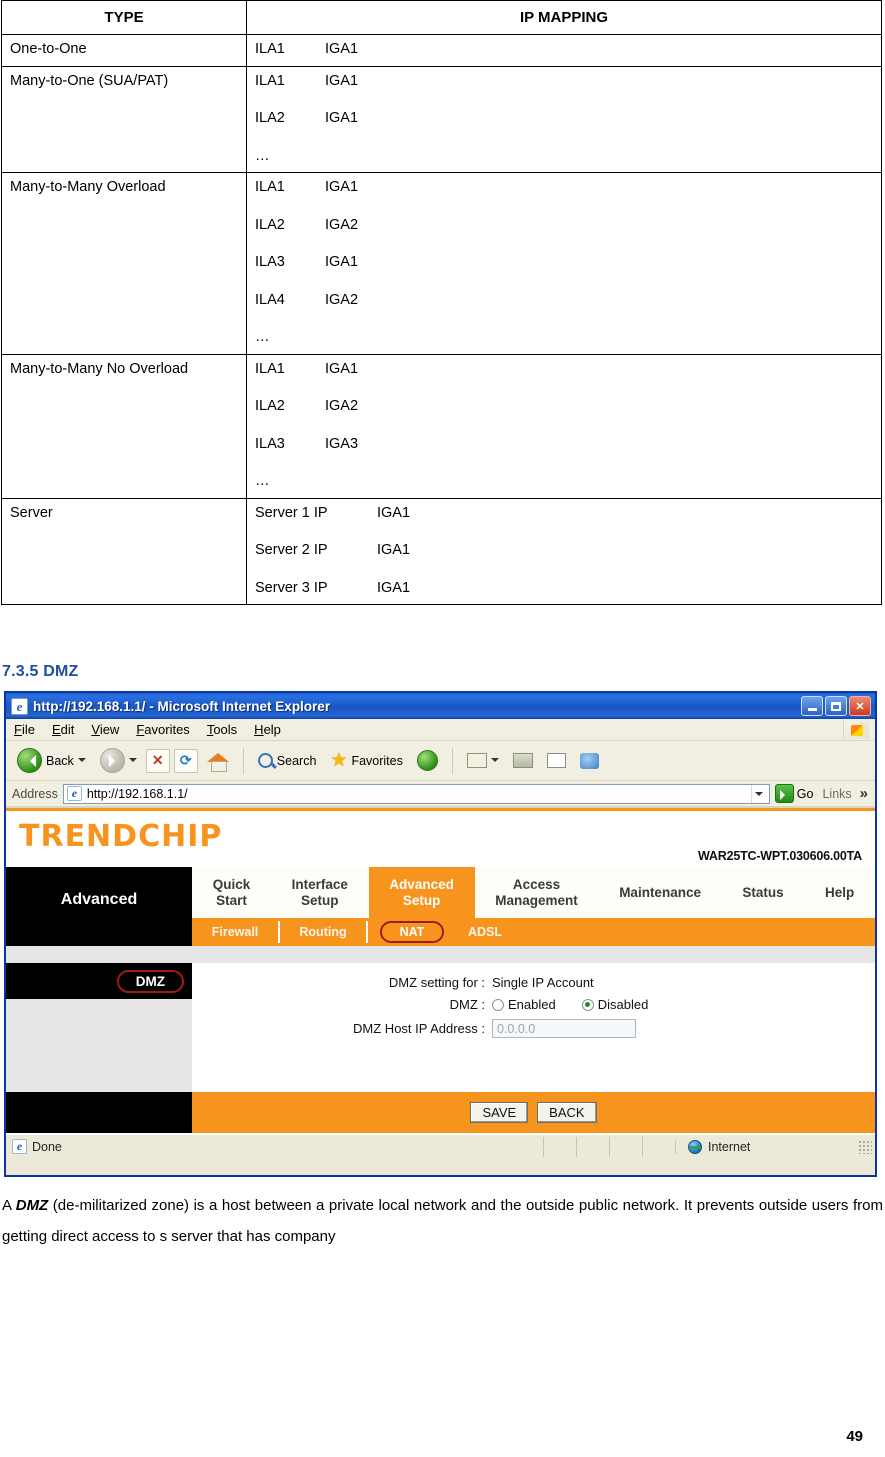 This screenshot has width=885, height=1457. I want to click on nav-tab-maintenance: Maintenance, so click(659, 892).